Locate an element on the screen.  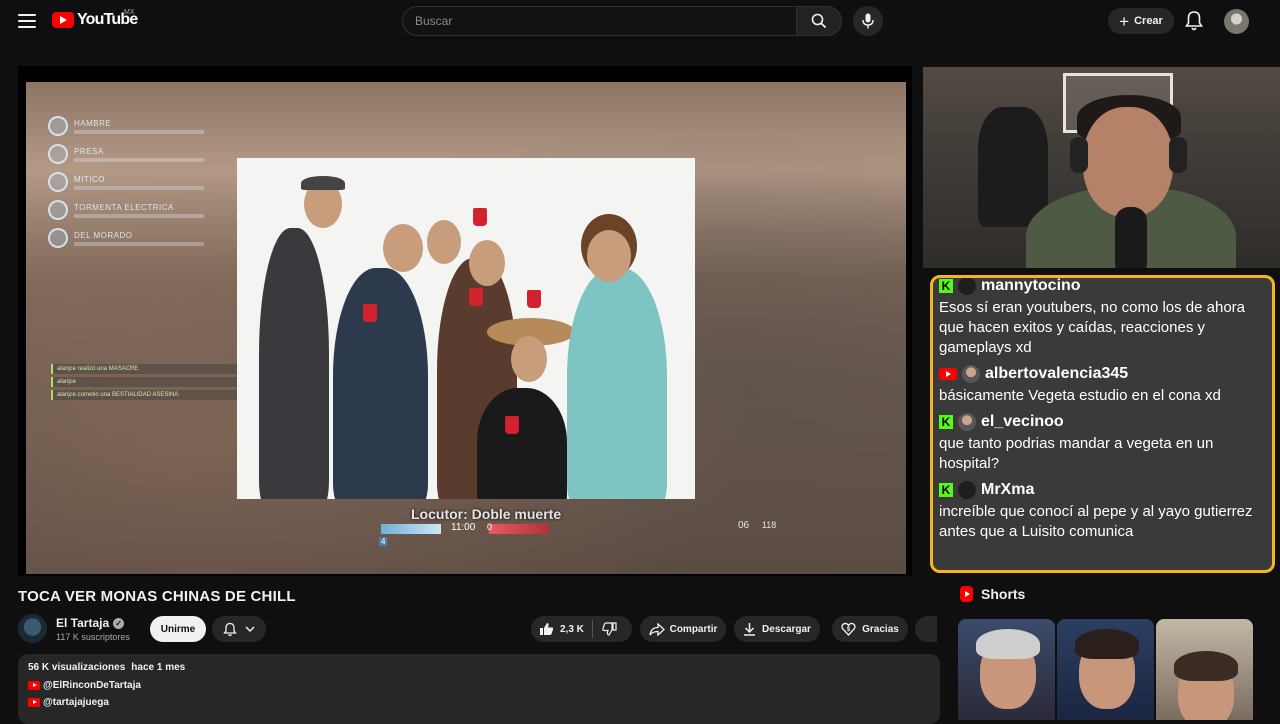
menu-icon is located at coordinates (27, 21).